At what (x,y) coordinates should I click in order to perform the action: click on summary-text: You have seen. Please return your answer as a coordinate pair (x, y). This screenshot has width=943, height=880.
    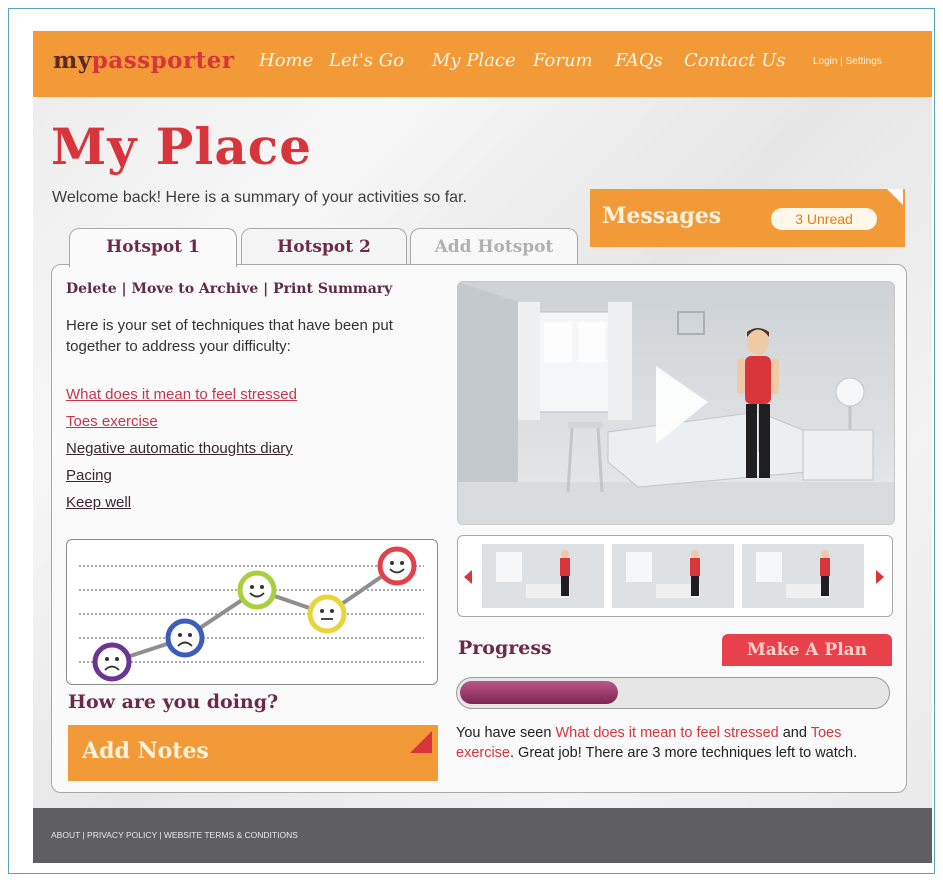
    Looking at the image, I should click on (506, 733).